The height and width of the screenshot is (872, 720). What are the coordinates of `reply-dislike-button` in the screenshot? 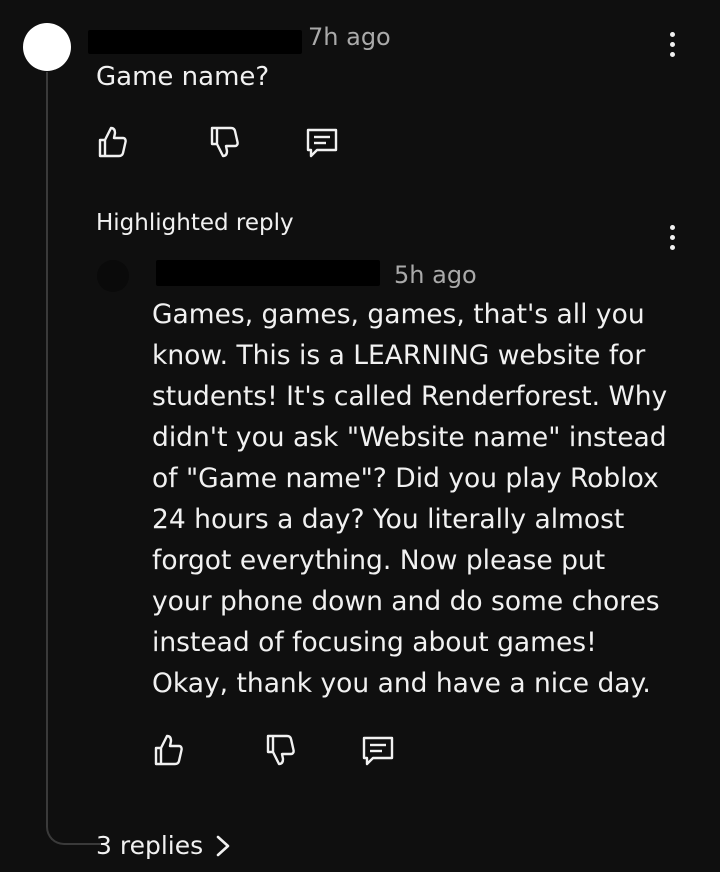 It's located at (280, 750).